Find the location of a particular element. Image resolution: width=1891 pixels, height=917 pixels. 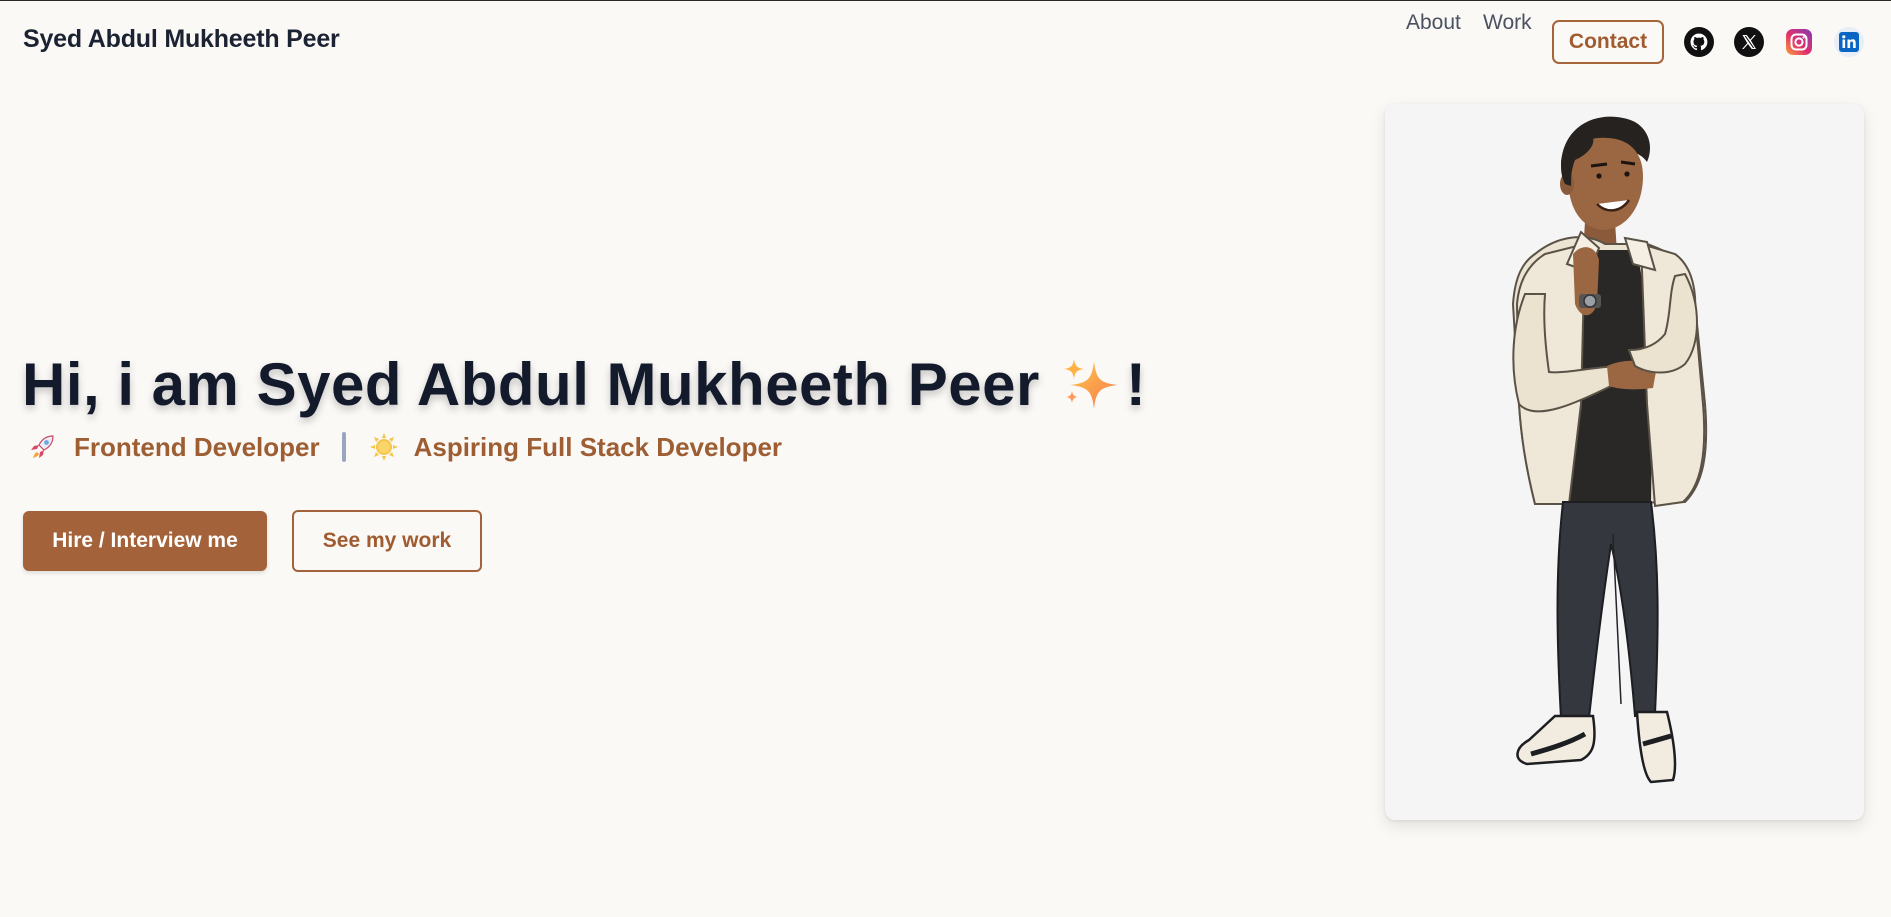

hero-heading: Hi, i am Syed Abdul Mukheeth Peer ! is located at coordinates (584, 384).